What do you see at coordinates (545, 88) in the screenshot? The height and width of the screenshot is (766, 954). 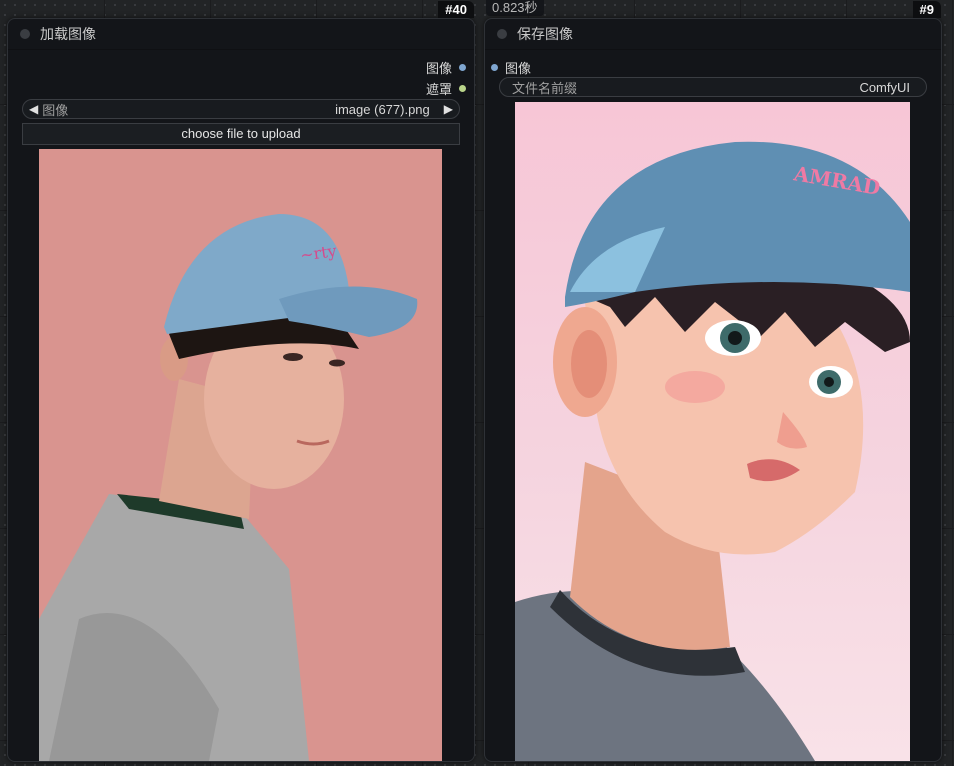 I see `widget-label: 文件名前缀` at bounding box center [545, 88].